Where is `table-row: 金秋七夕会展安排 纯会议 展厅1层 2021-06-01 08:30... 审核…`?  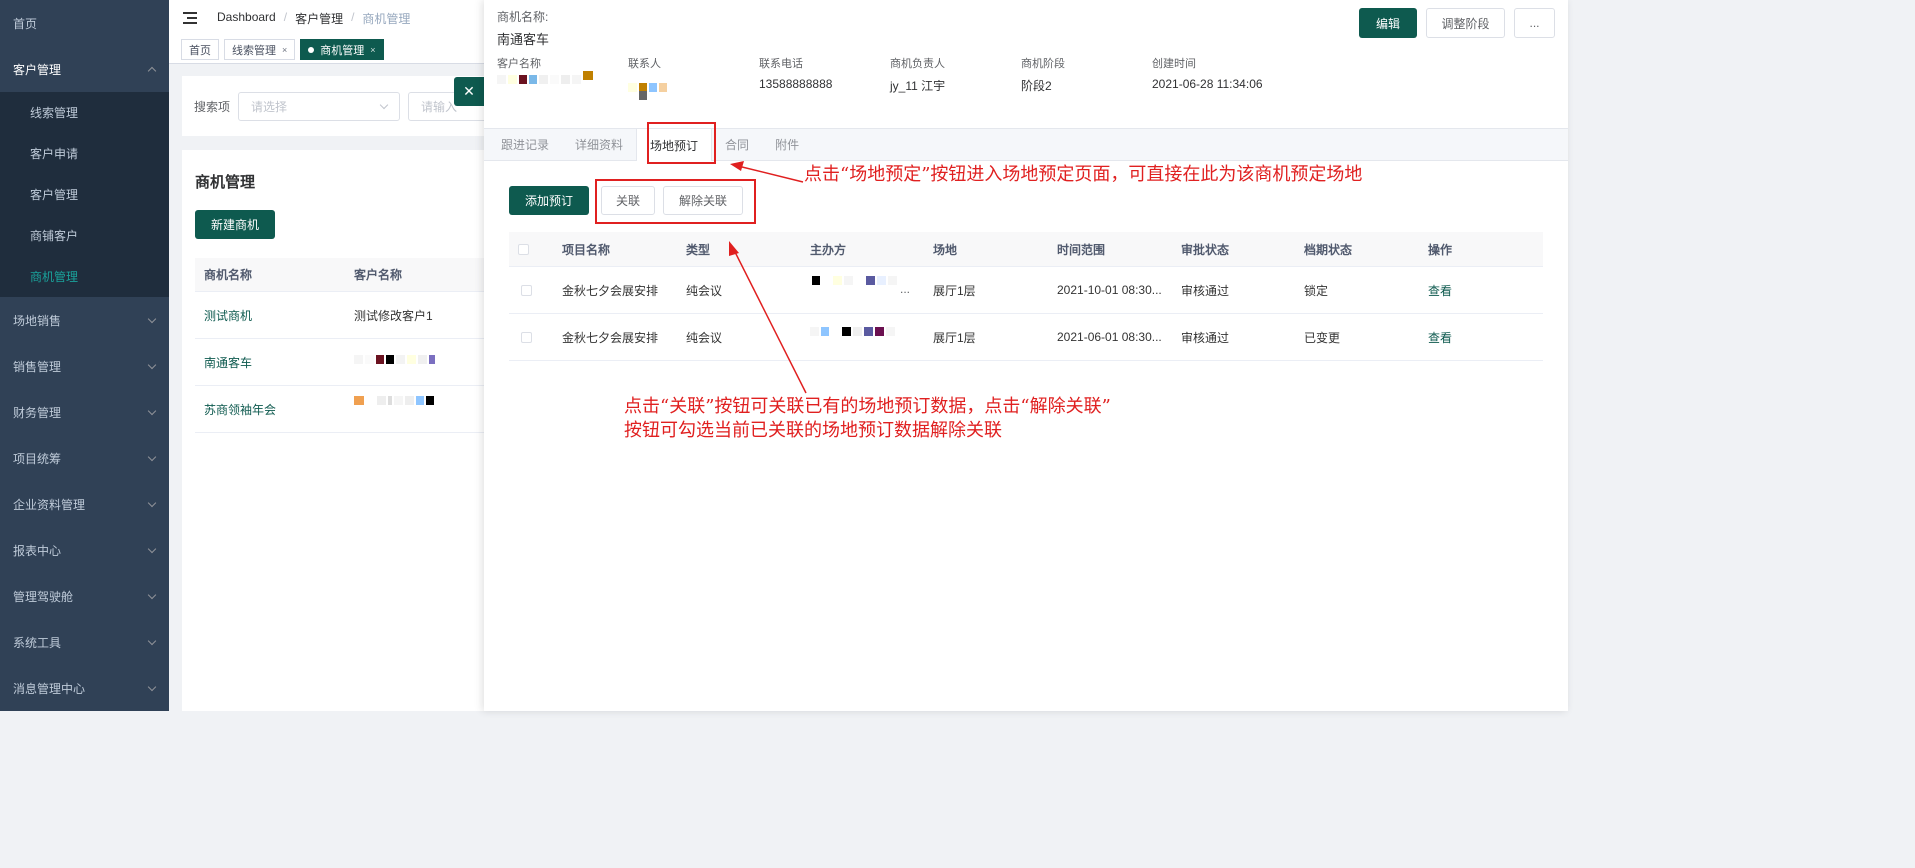
table-row: 金秋七夕会展安排 纯会议 展厅1层 2021-06-01 08:30... 审核… is located at coordinates (1026, 337).